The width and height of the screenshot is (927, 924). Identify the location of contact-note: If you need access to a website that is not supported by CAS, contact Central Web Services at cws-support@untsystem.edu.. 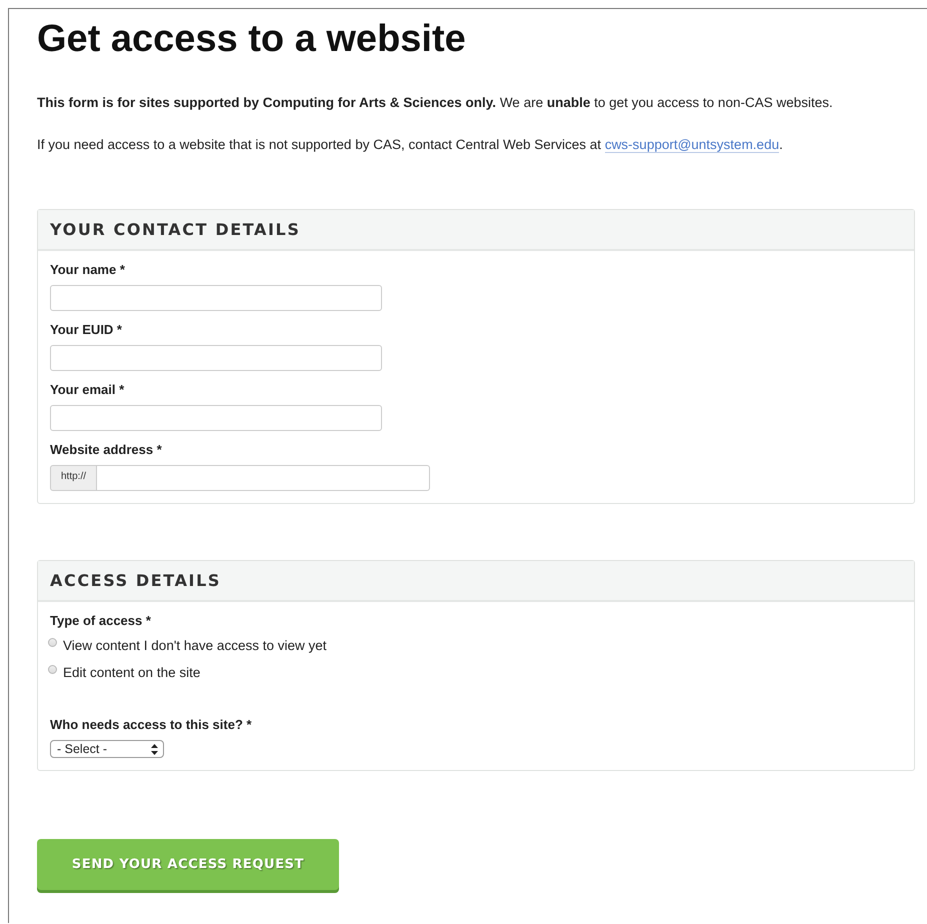
(410, 145).